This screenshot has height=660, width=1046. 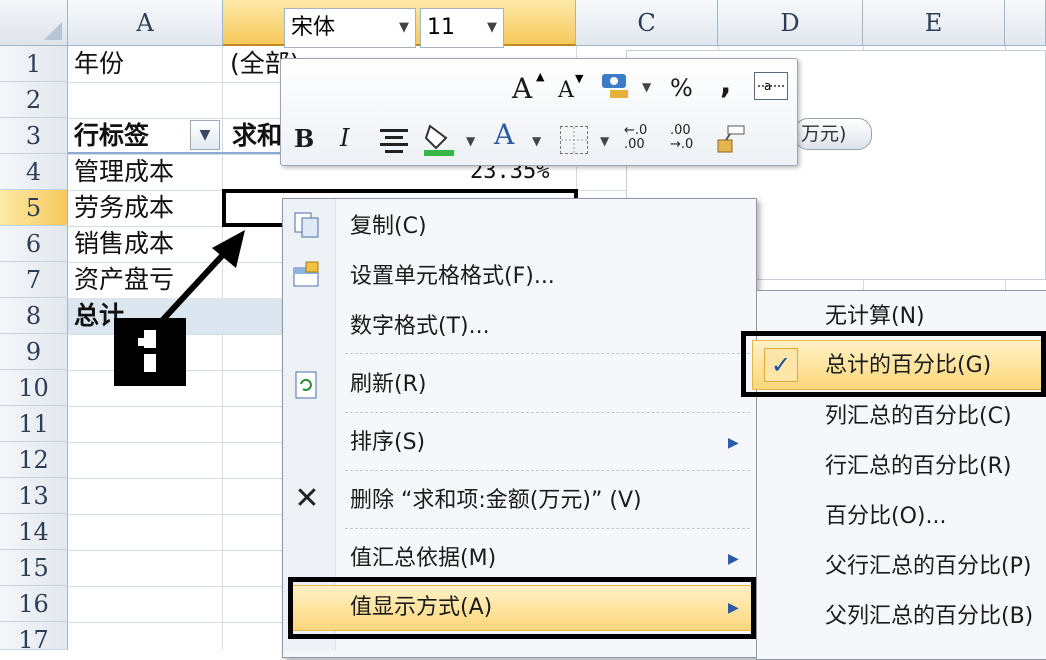 What do you see at coordinates (34, 64) in the screenshot?
I see `row-header-1: 1` at bounding box center [34, 64].